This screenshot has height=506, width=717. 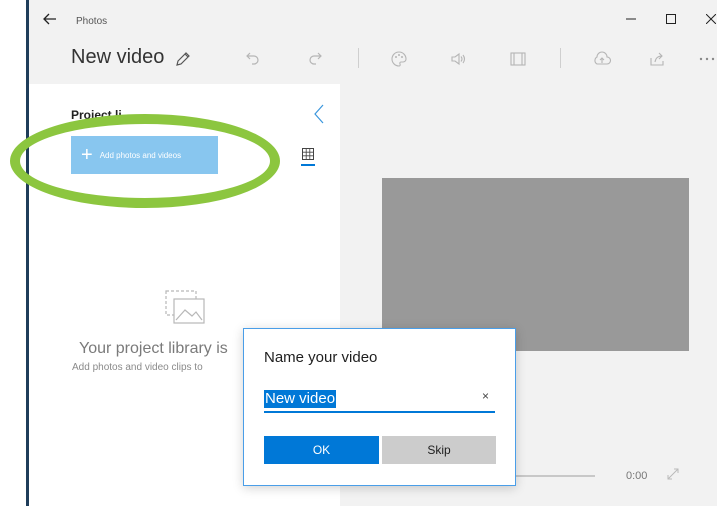 I want to click on expand-icon, so click(x=673, y=474).